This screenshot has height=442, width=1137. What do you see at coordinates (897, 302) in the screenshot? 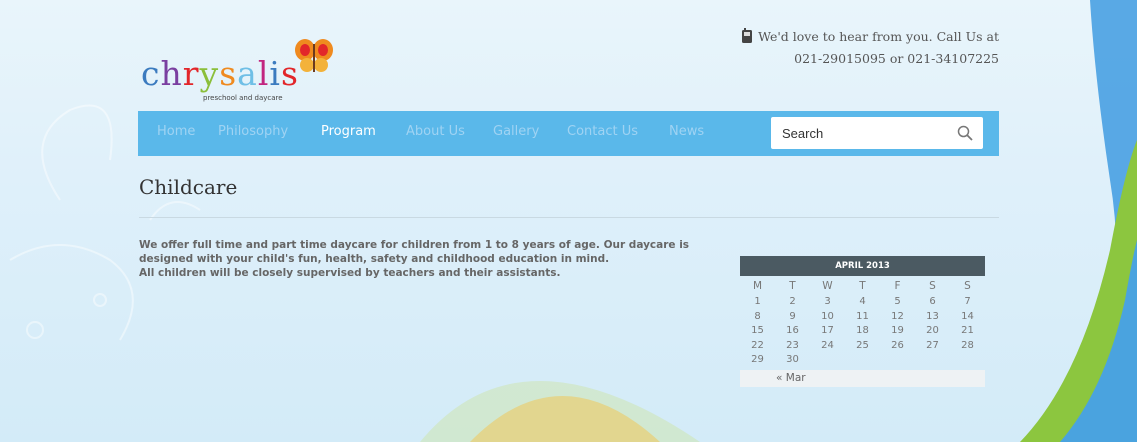
I see `calendar-day: 5` at bounding box center [897, 302].